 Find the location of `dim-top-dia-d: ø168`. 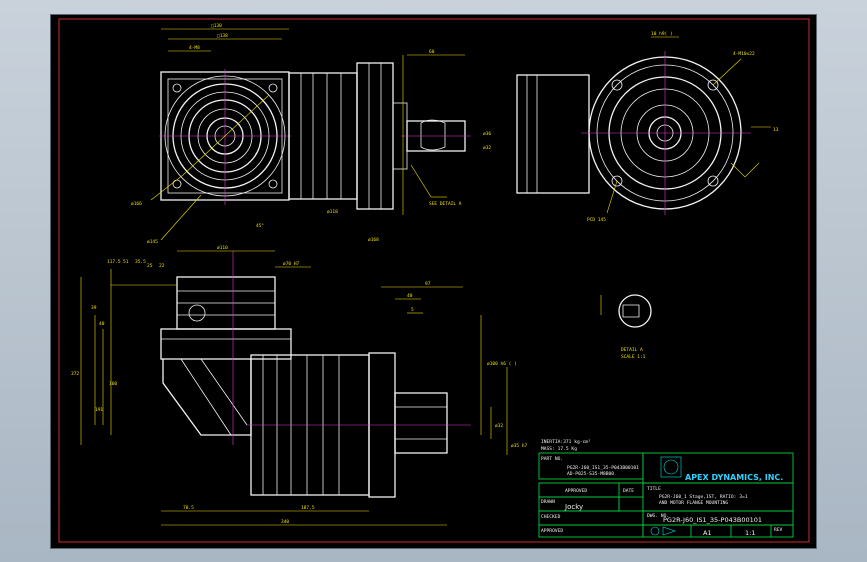

dim-top-dia-d: ø168 is located at coordinates (373, 240).